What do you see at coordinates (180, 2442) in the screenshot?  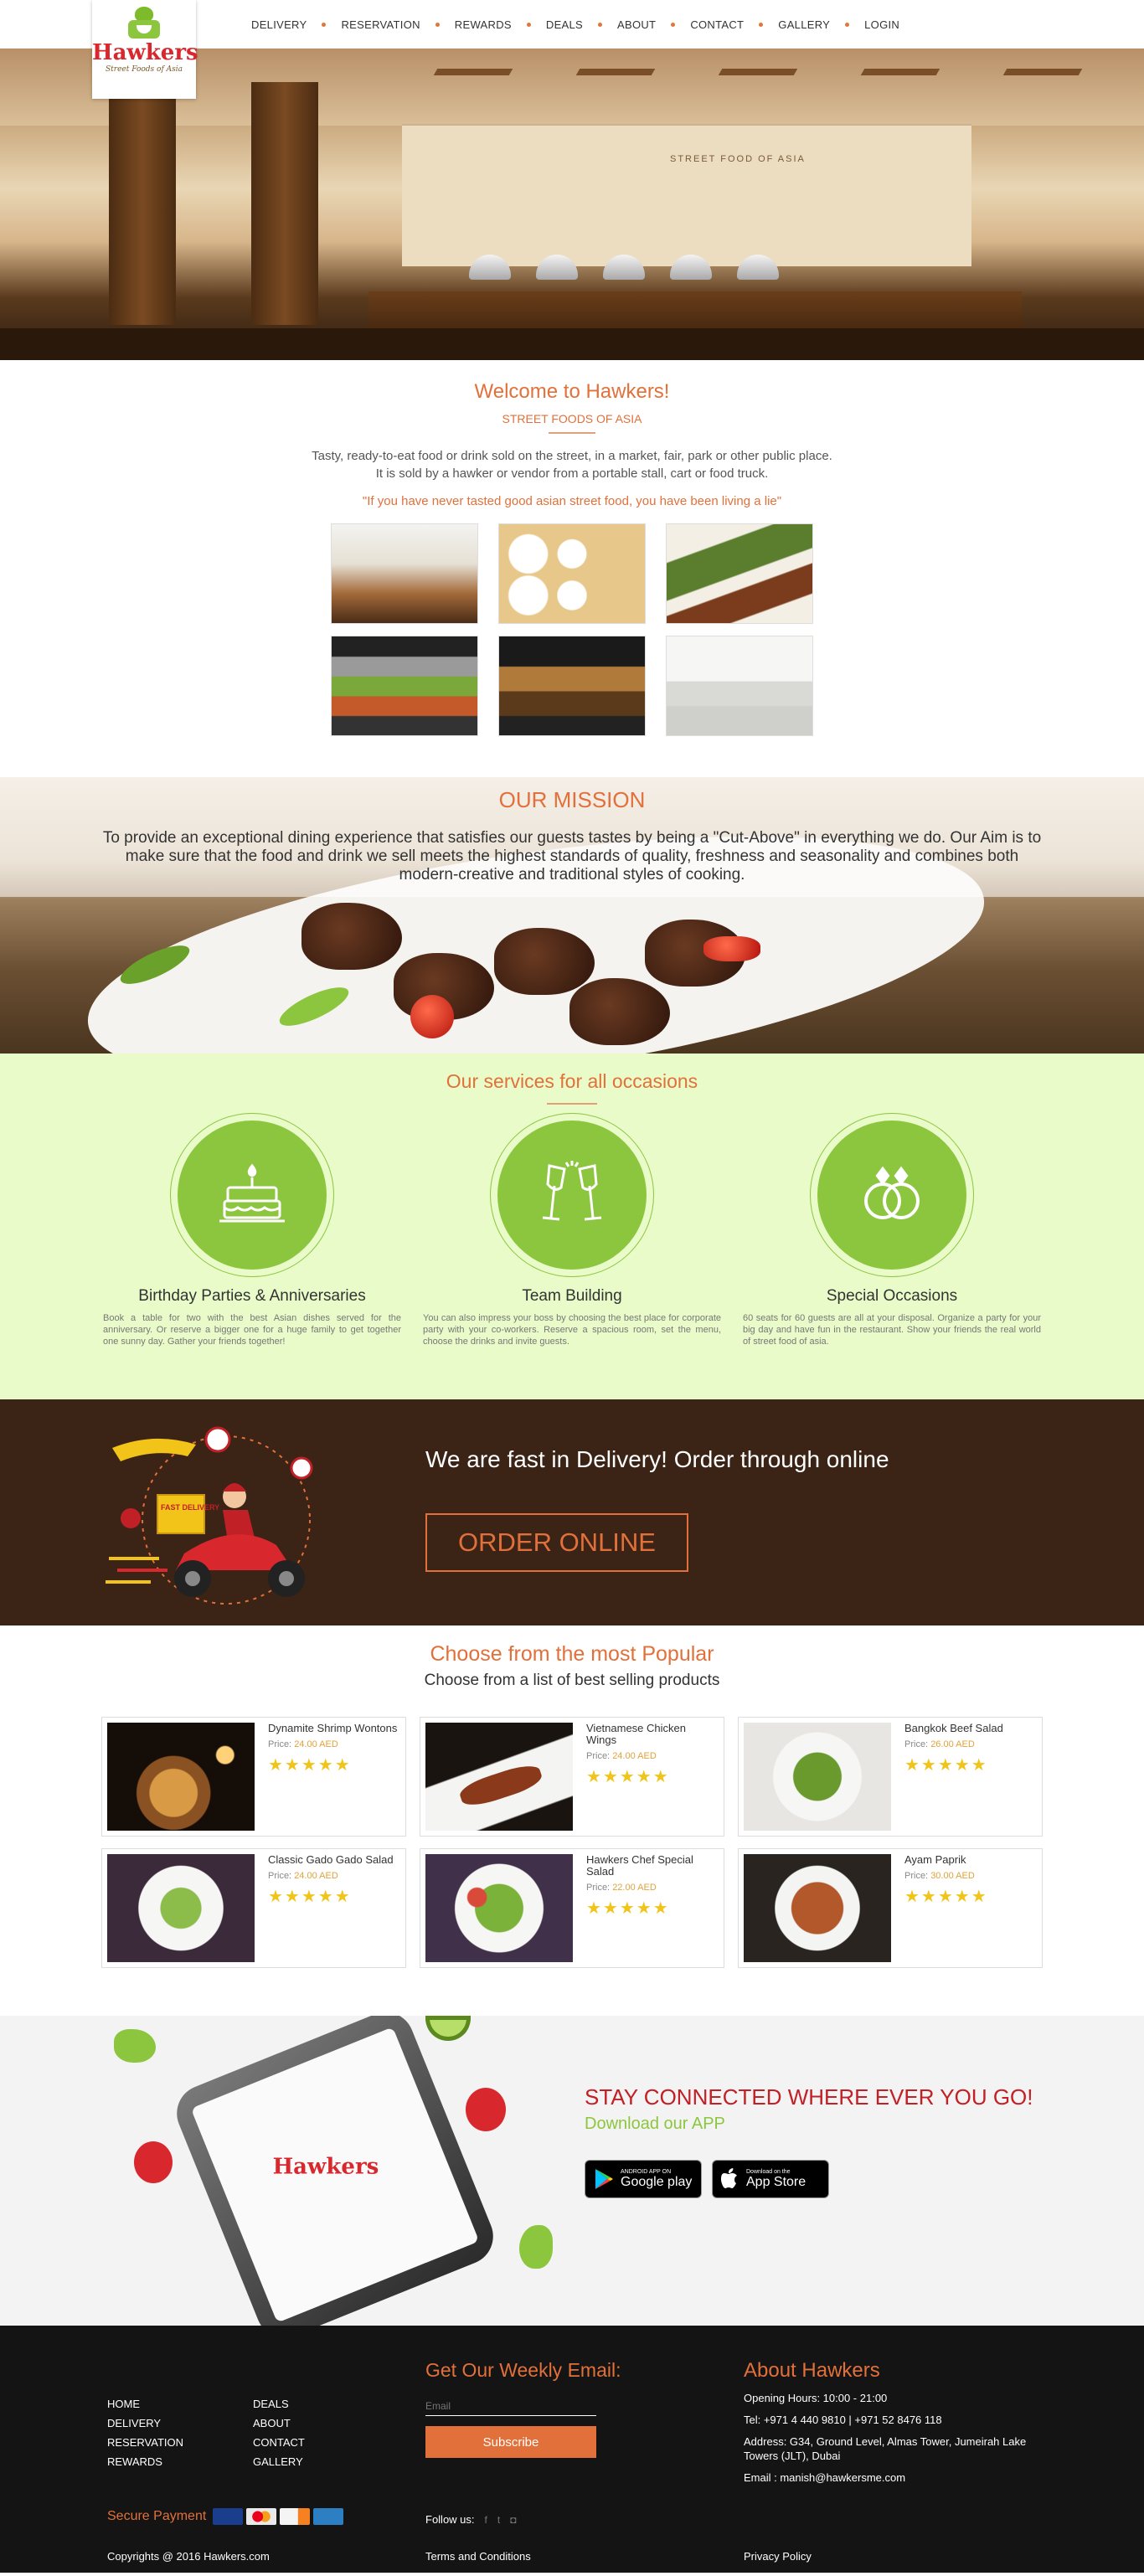 I see `footer-link-reservation: RESERVATION` at bounding box center [180, 2442].